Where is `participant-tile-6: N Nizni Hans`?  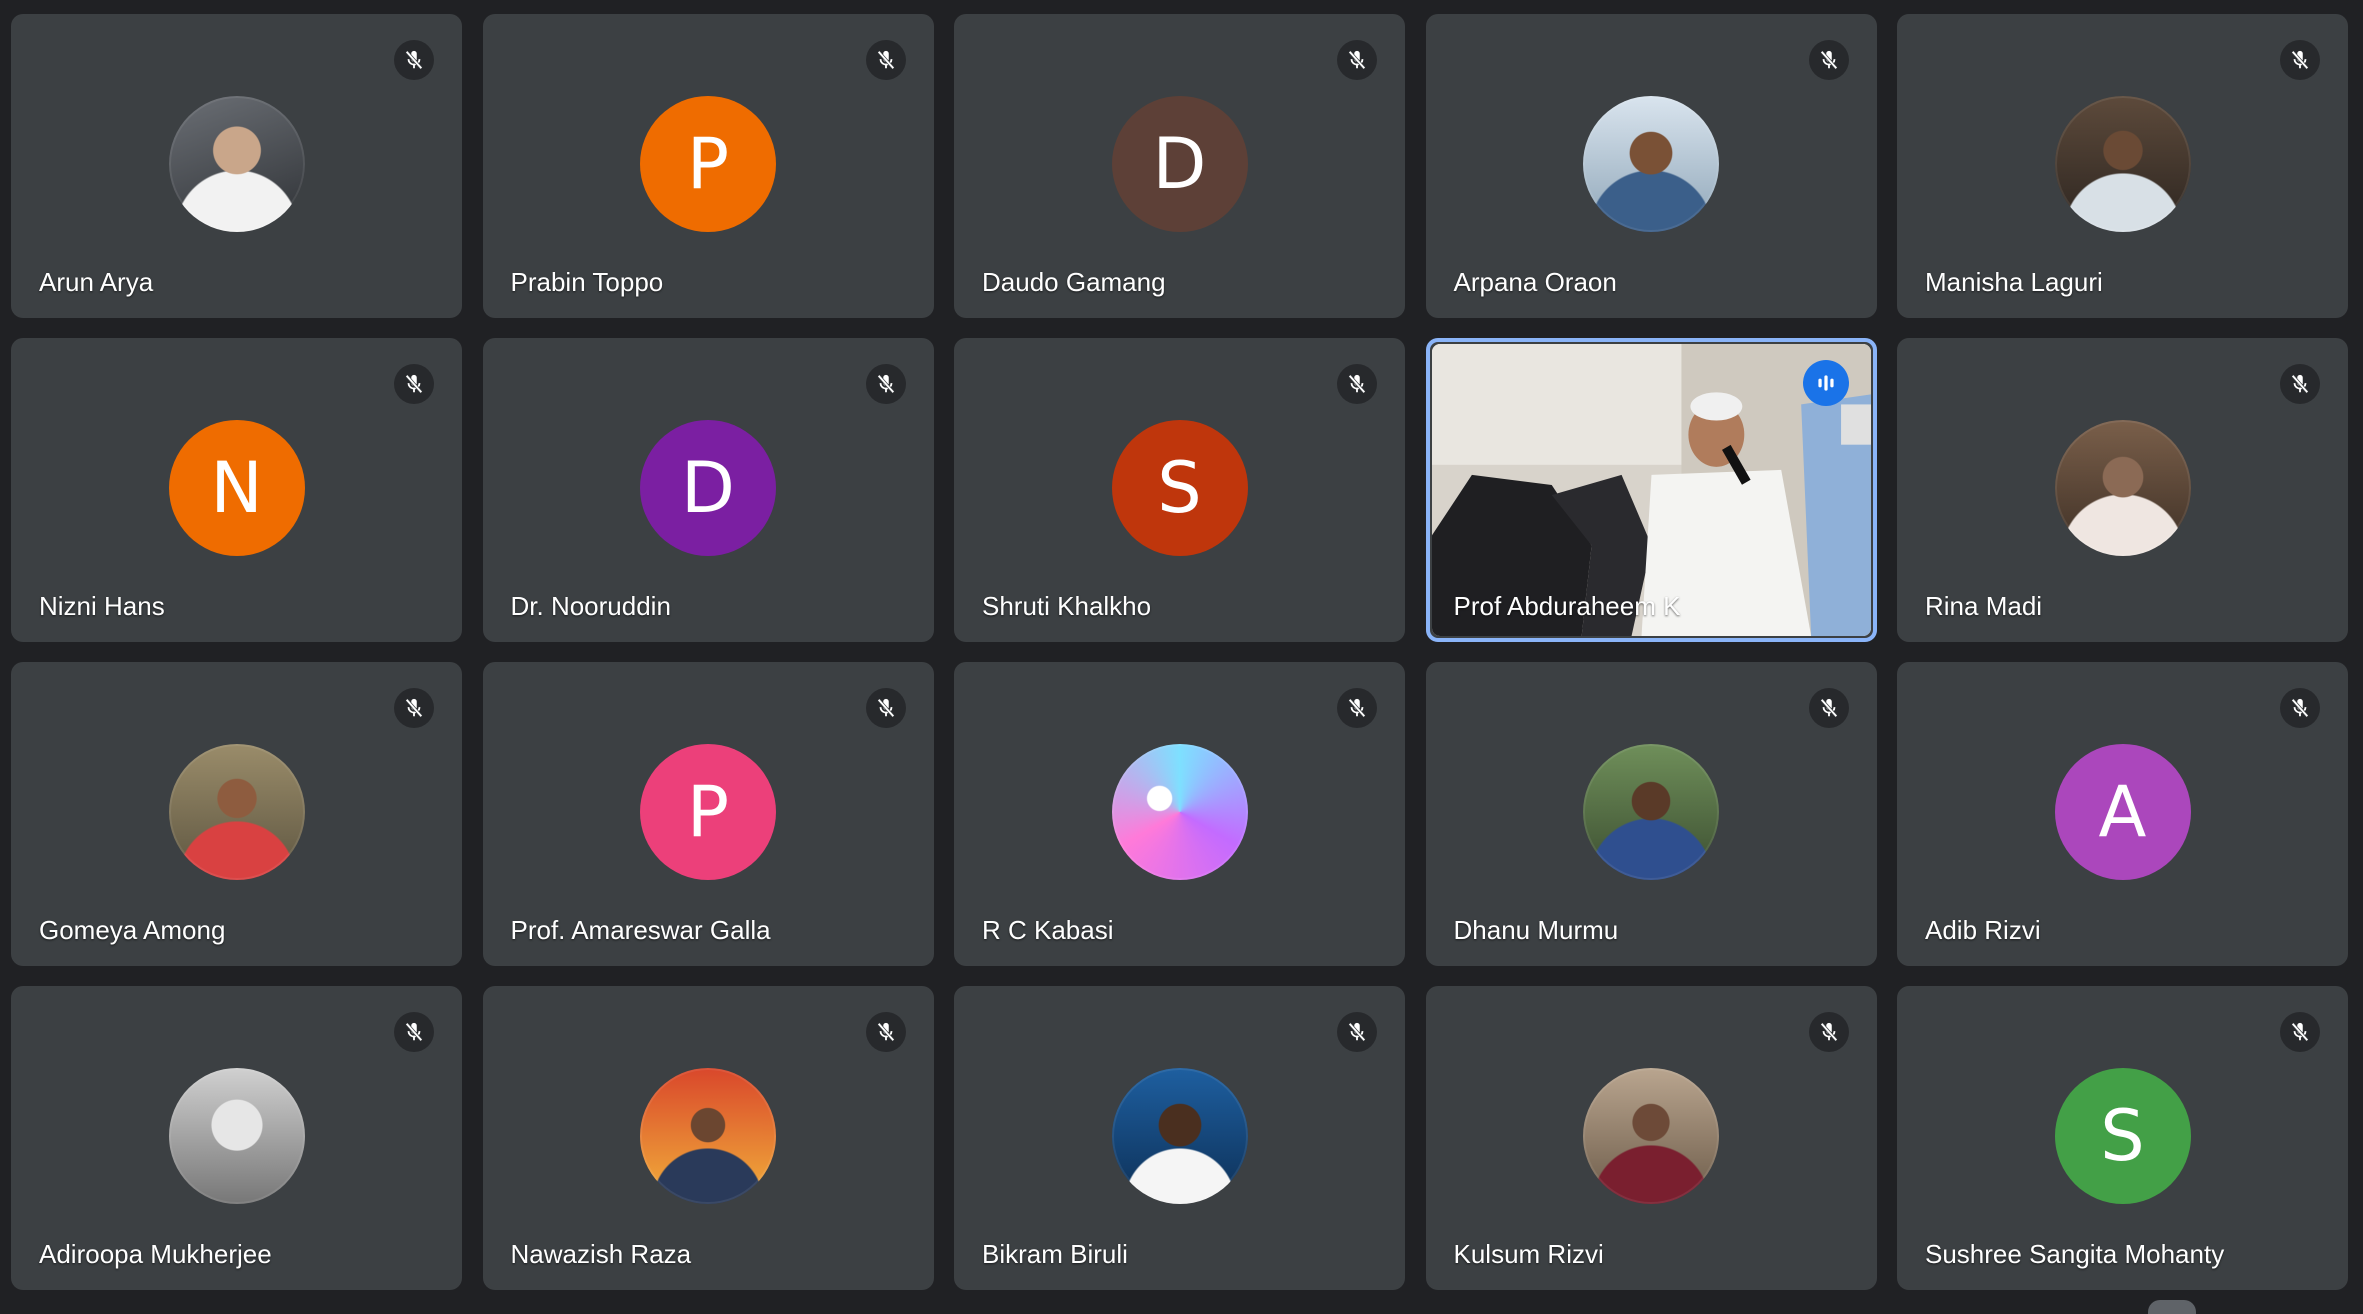 participant-tile-6: N Nizni Hans is located at coordinates (236, 490).